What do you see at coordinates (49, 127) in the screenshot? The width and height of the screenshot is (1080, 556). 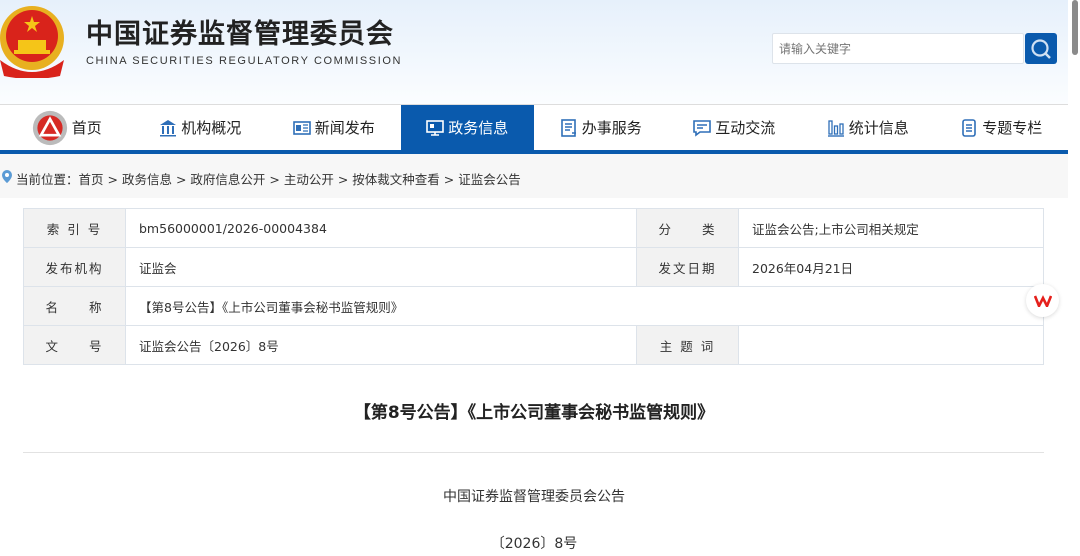 I see `csrc-logo-icon` at bounding box center [49, 127].